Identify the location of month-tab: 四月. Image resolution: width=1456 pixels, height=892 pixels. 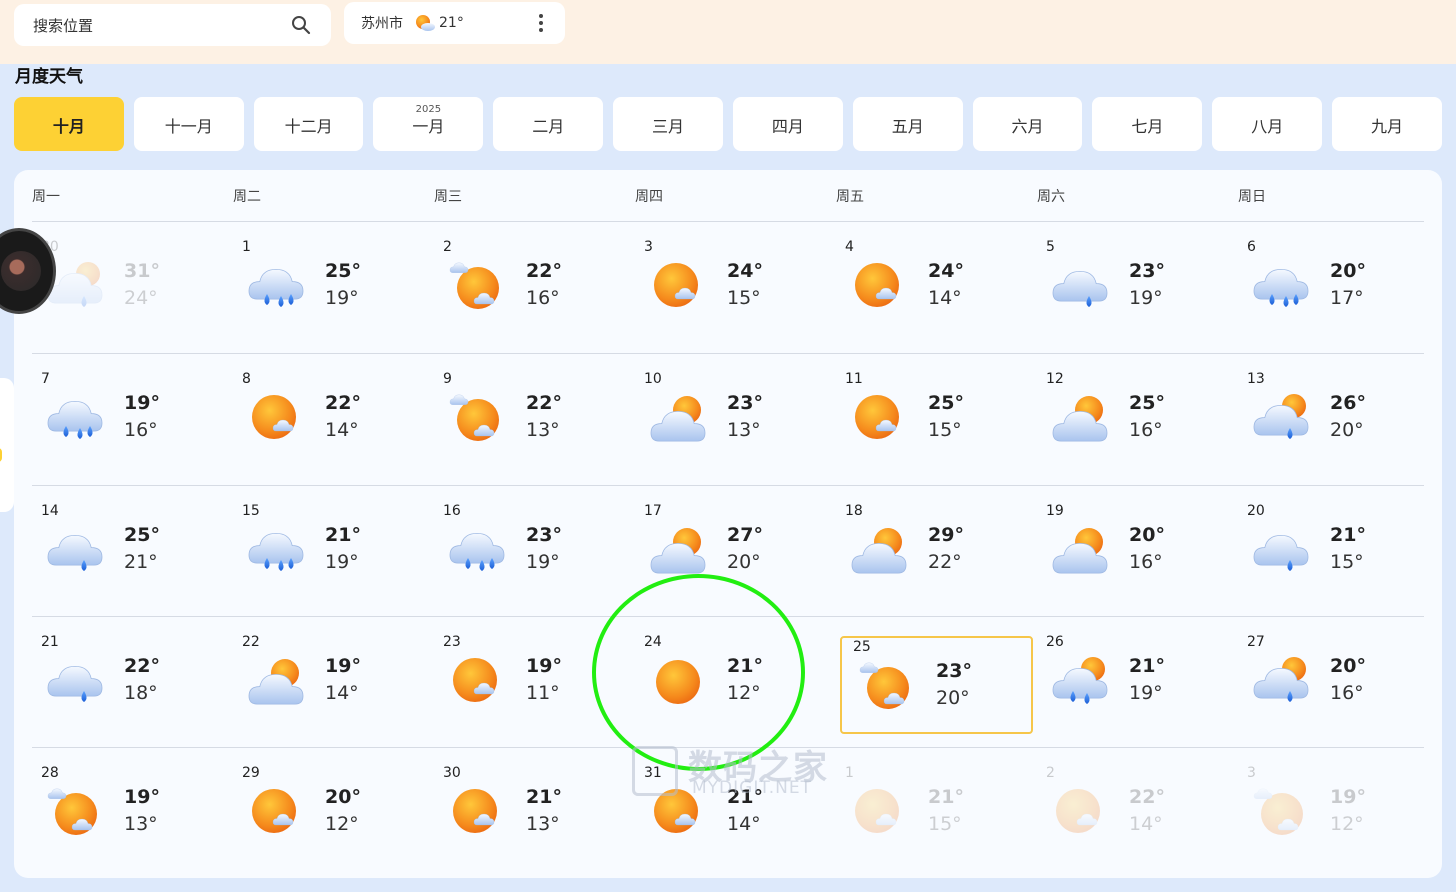
(787, 124).